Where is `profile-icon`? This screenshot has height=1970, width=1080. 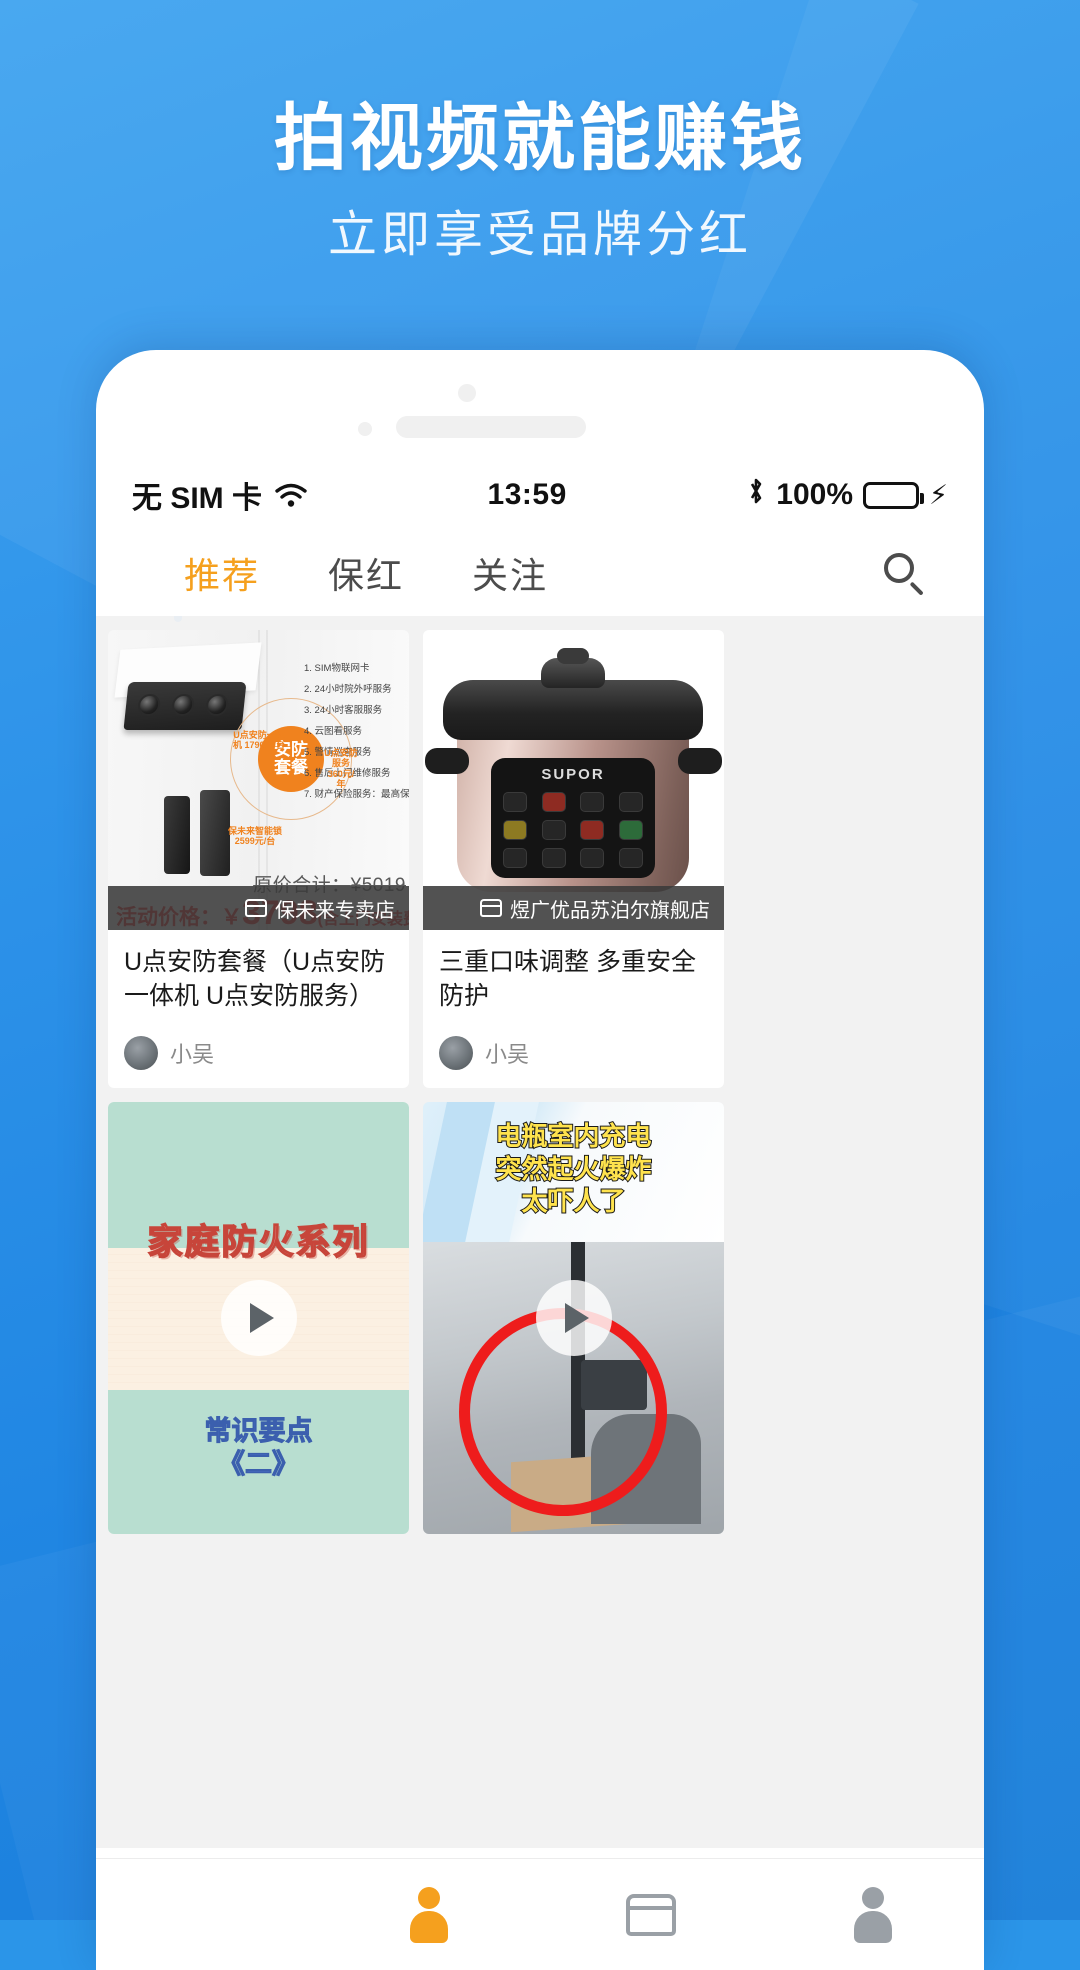 profile-icon is located at coordinates (873, 1914).